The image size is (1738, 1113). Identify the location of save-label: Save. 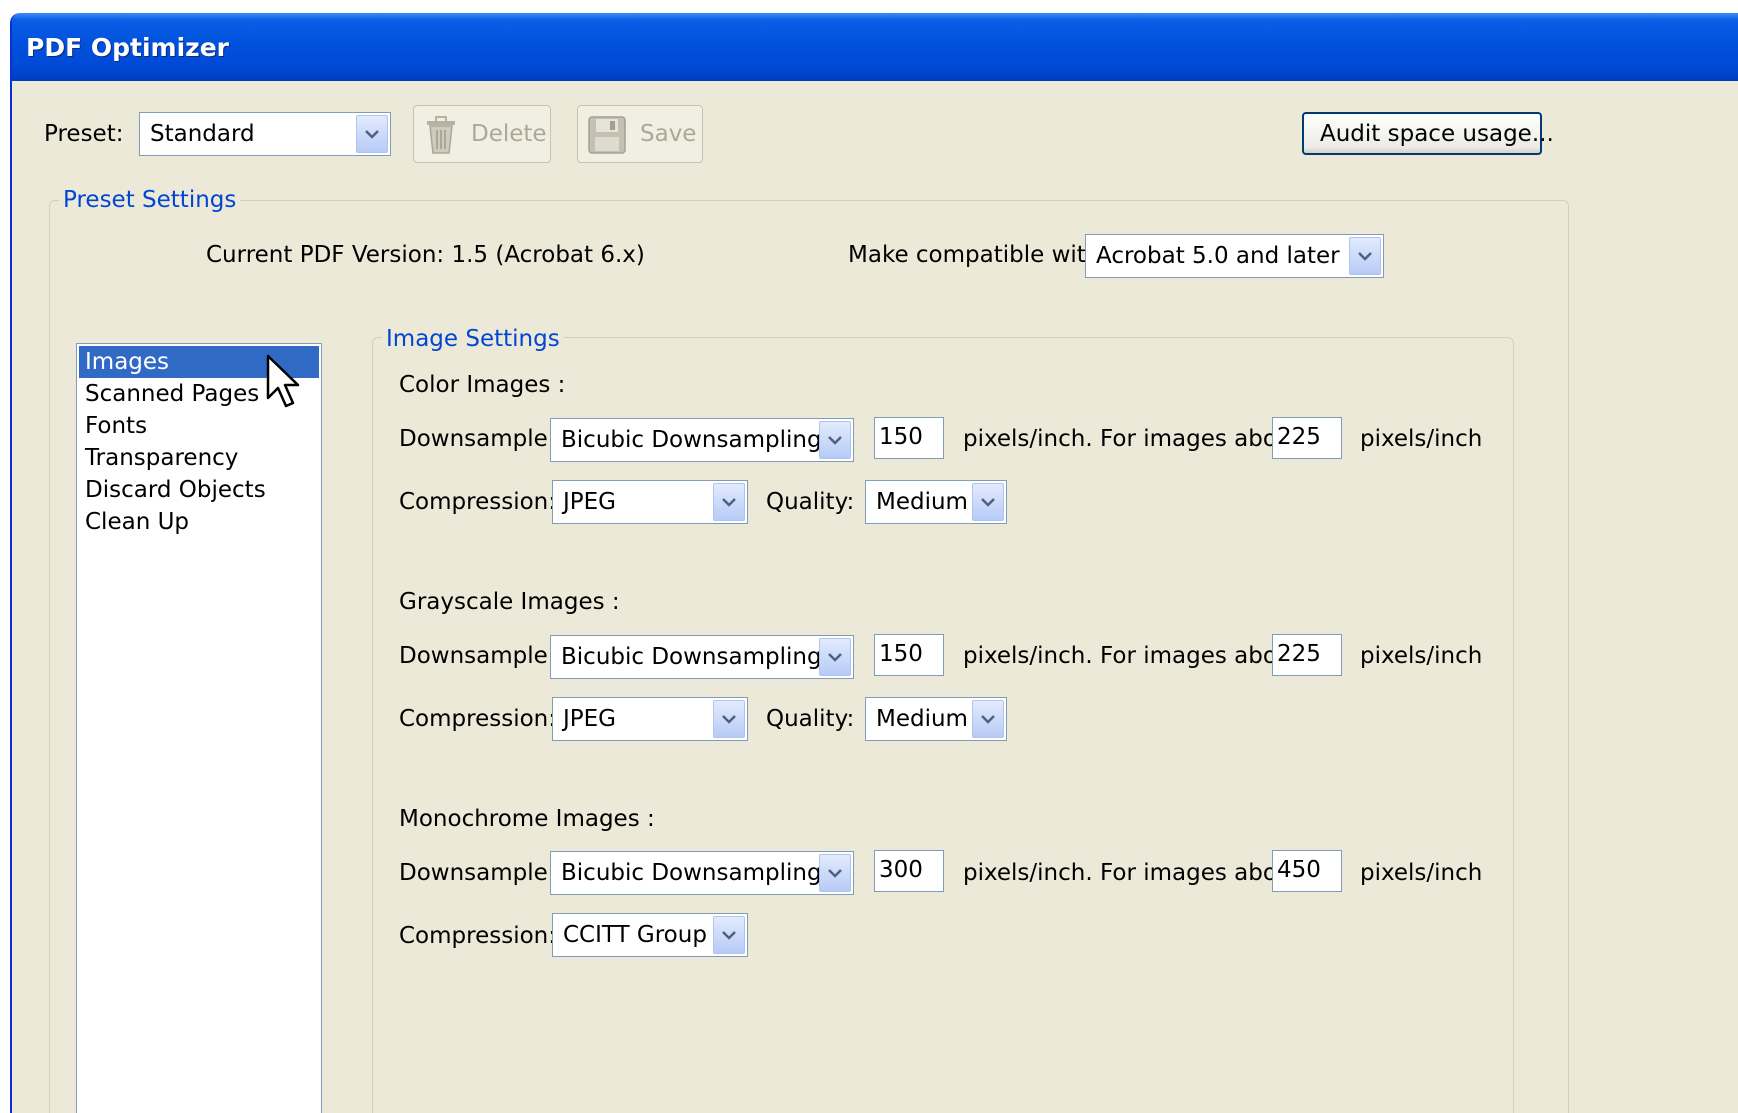
(668, 134).